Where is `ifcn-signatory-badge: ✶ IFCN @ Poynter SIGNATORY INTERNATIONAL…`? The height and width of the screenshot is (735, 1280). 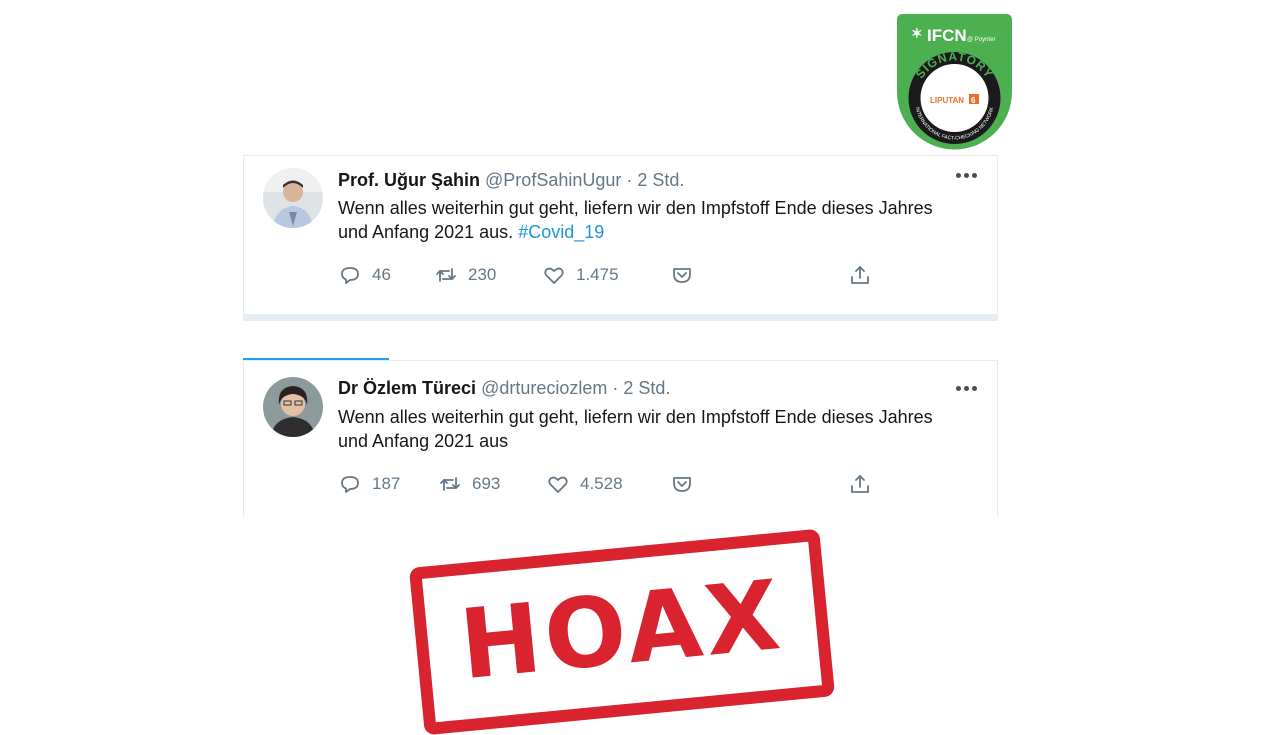
ifcn-signatory-badge: ✶ IFCN @ Poynter SIGNATORY INTERNATIONAL… is located at coordinates (954, 85).